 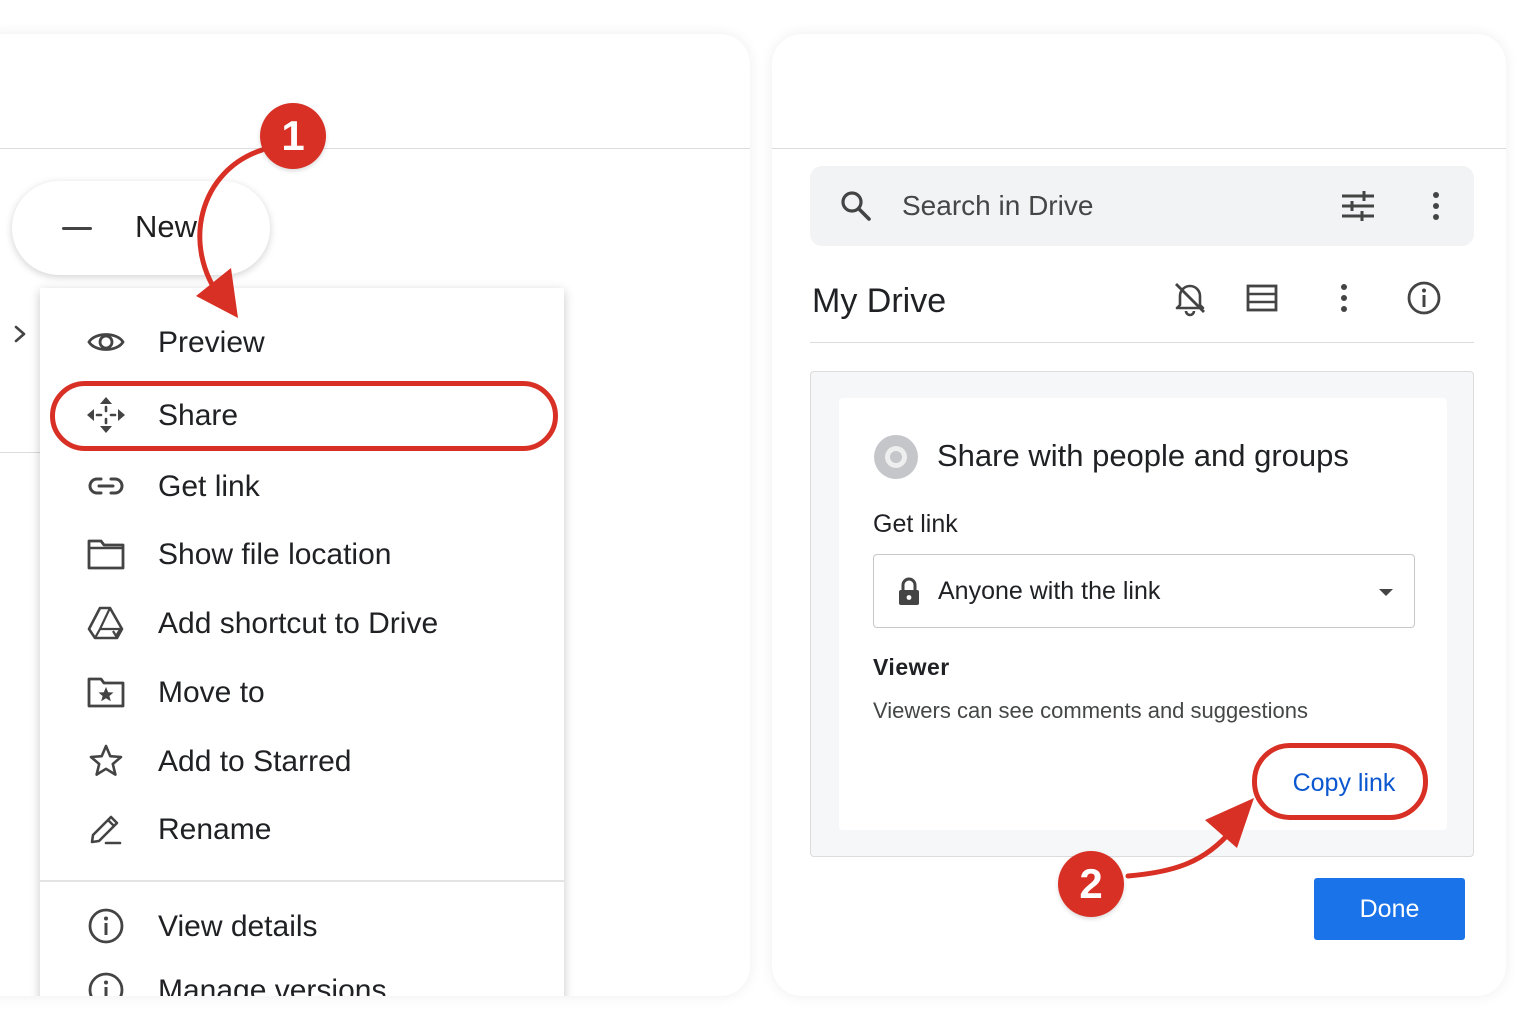 What do you see at coordinates (1049, 591) in the screenshot?
I see `link-access-value: Anyone with the link` at bounding box center [1049, 591].